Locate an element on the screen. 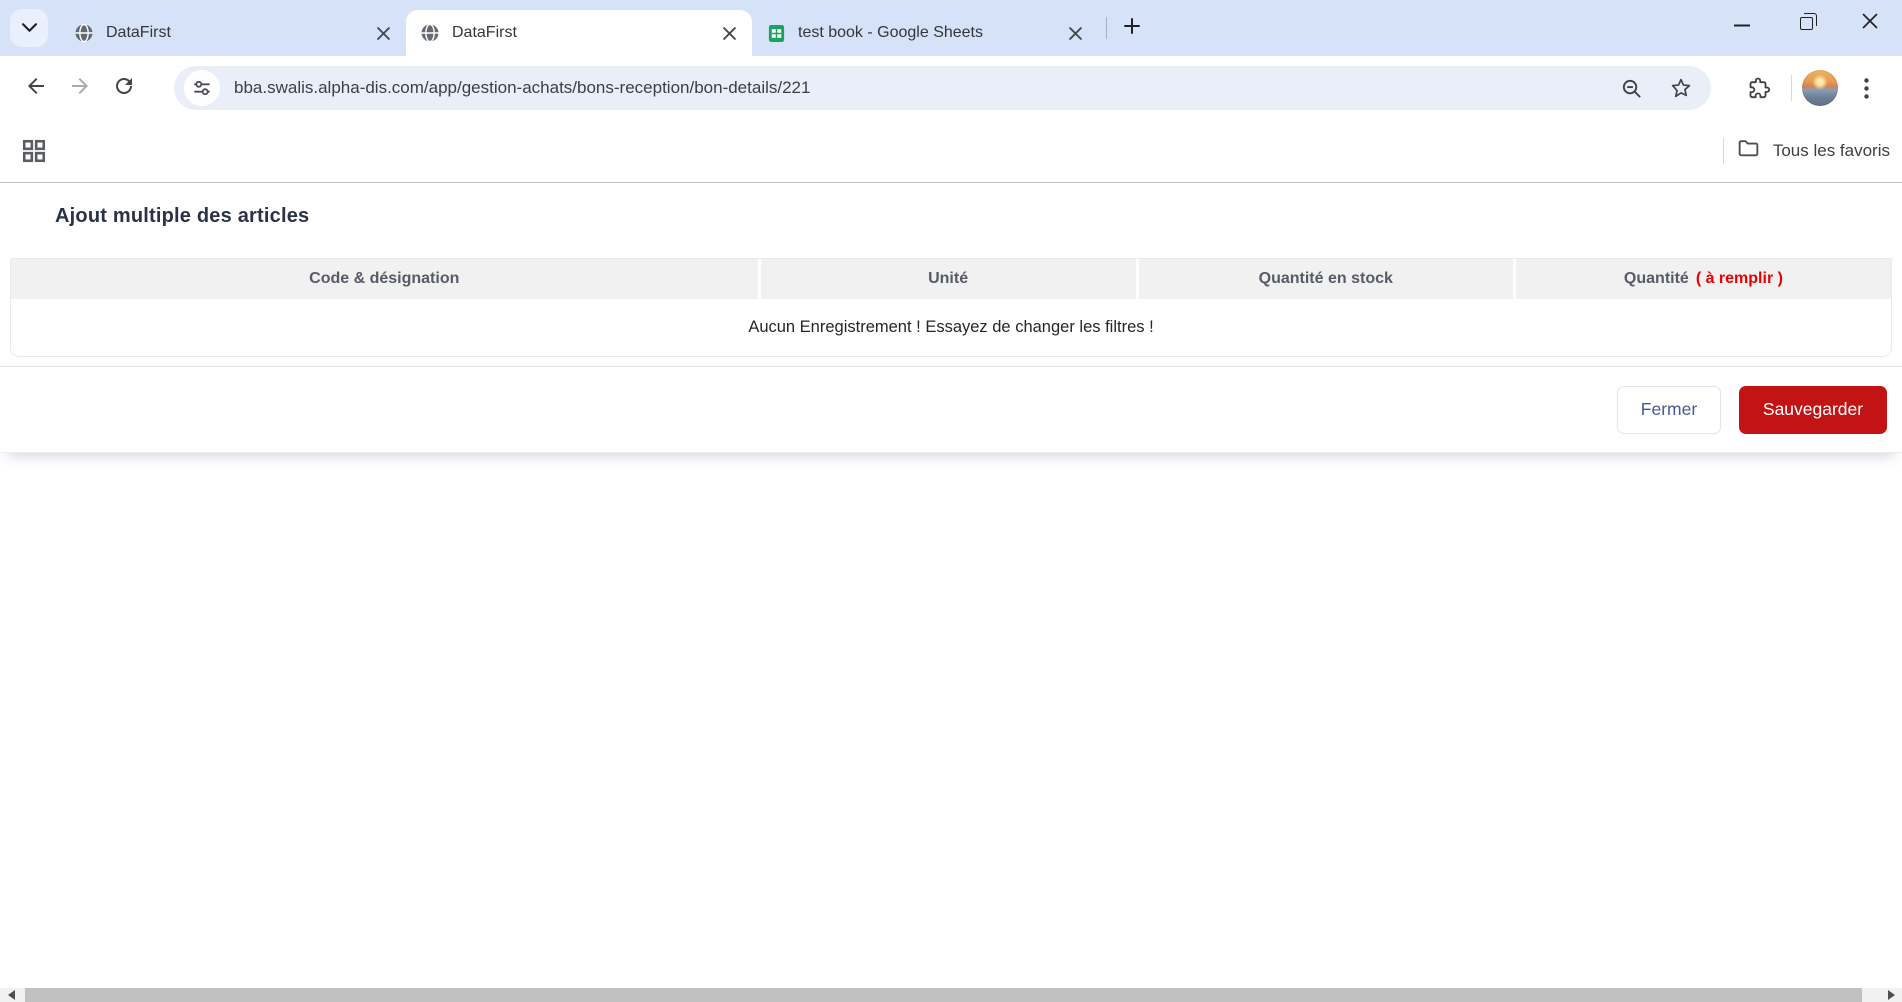 This screenshot has width=1902, height=1002. extensions-button is located at coordinates (1759, 88).